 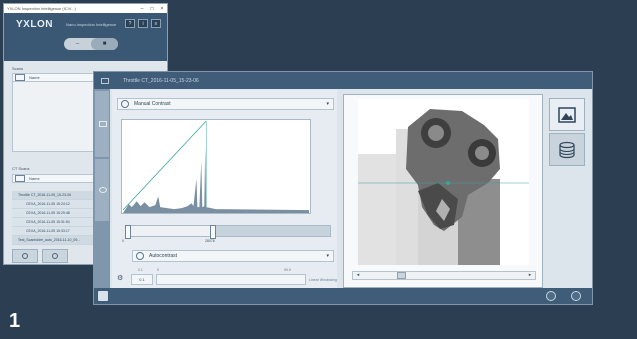 I want to click on volume-tab-icon, so click(x=103, y=190).